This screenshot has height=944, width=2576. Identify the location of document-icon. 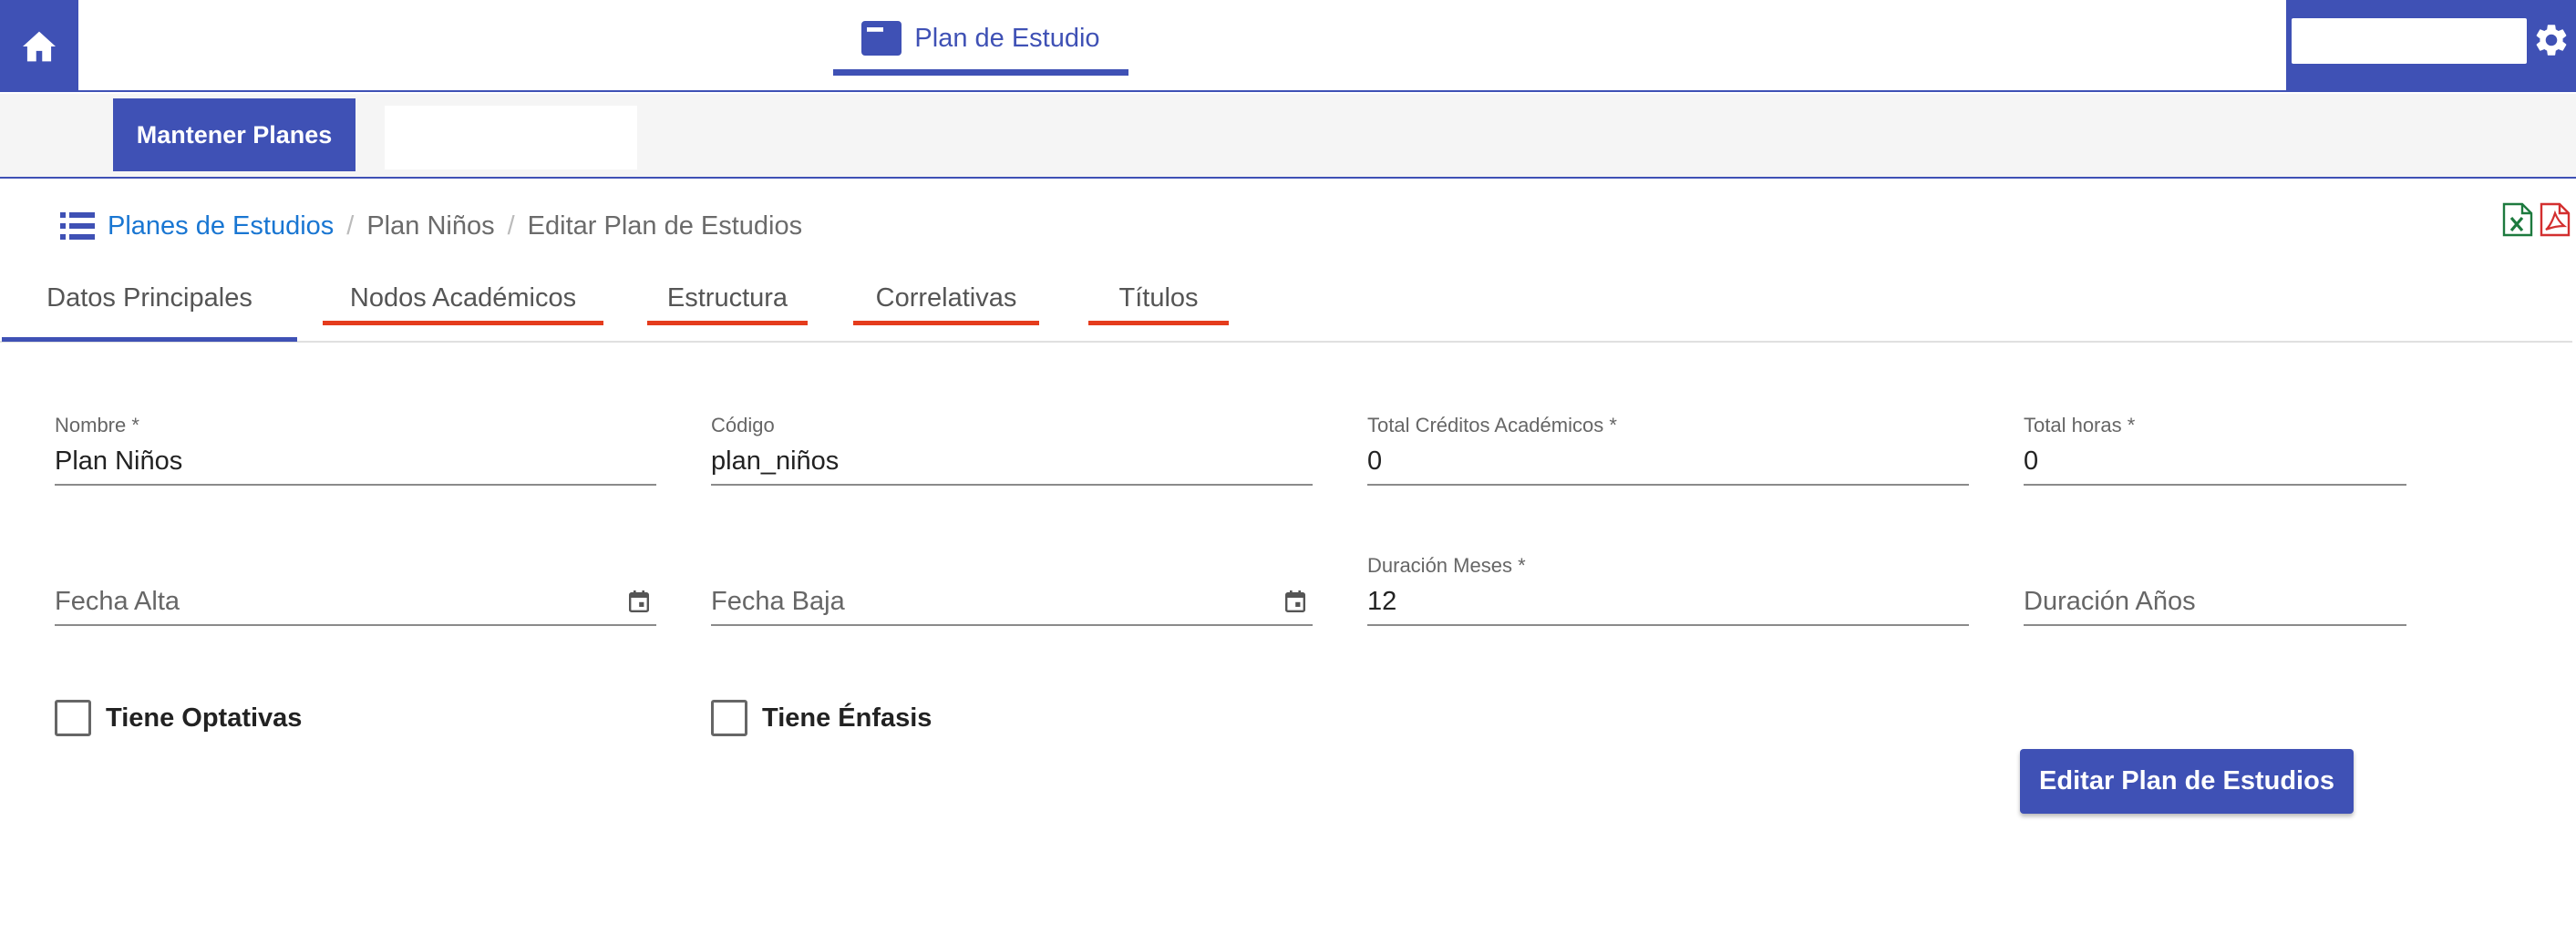
(881, 38).